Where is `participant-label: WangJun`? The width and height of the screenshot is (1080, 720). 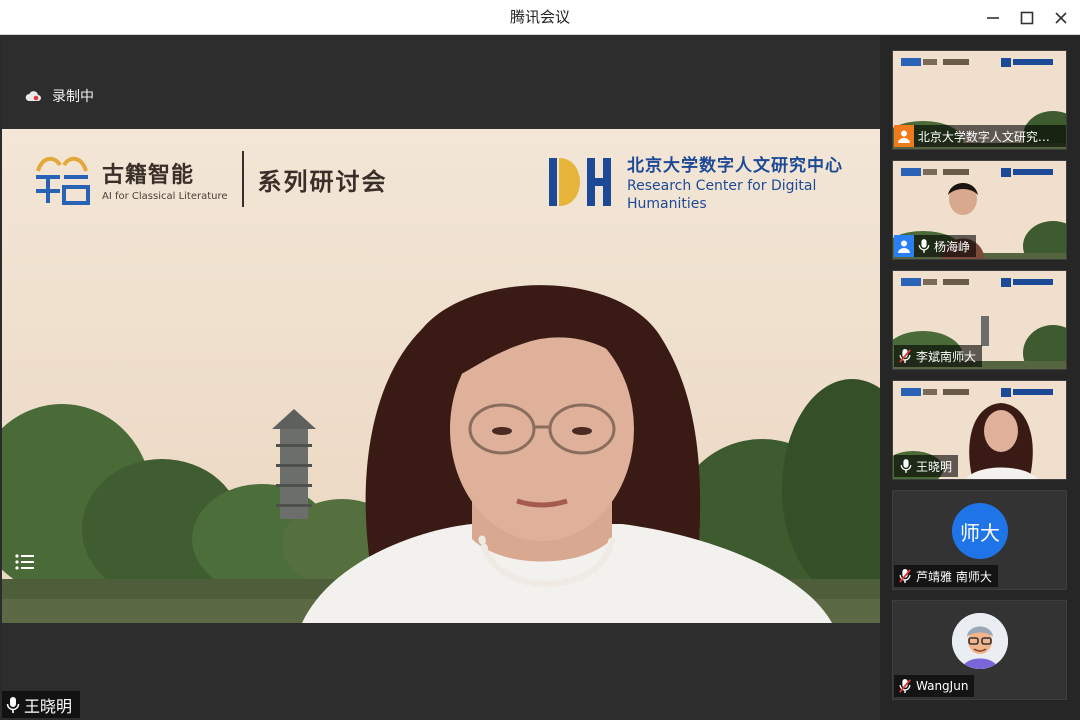
participant-label: WangJun is located at coordinates (934, 686).